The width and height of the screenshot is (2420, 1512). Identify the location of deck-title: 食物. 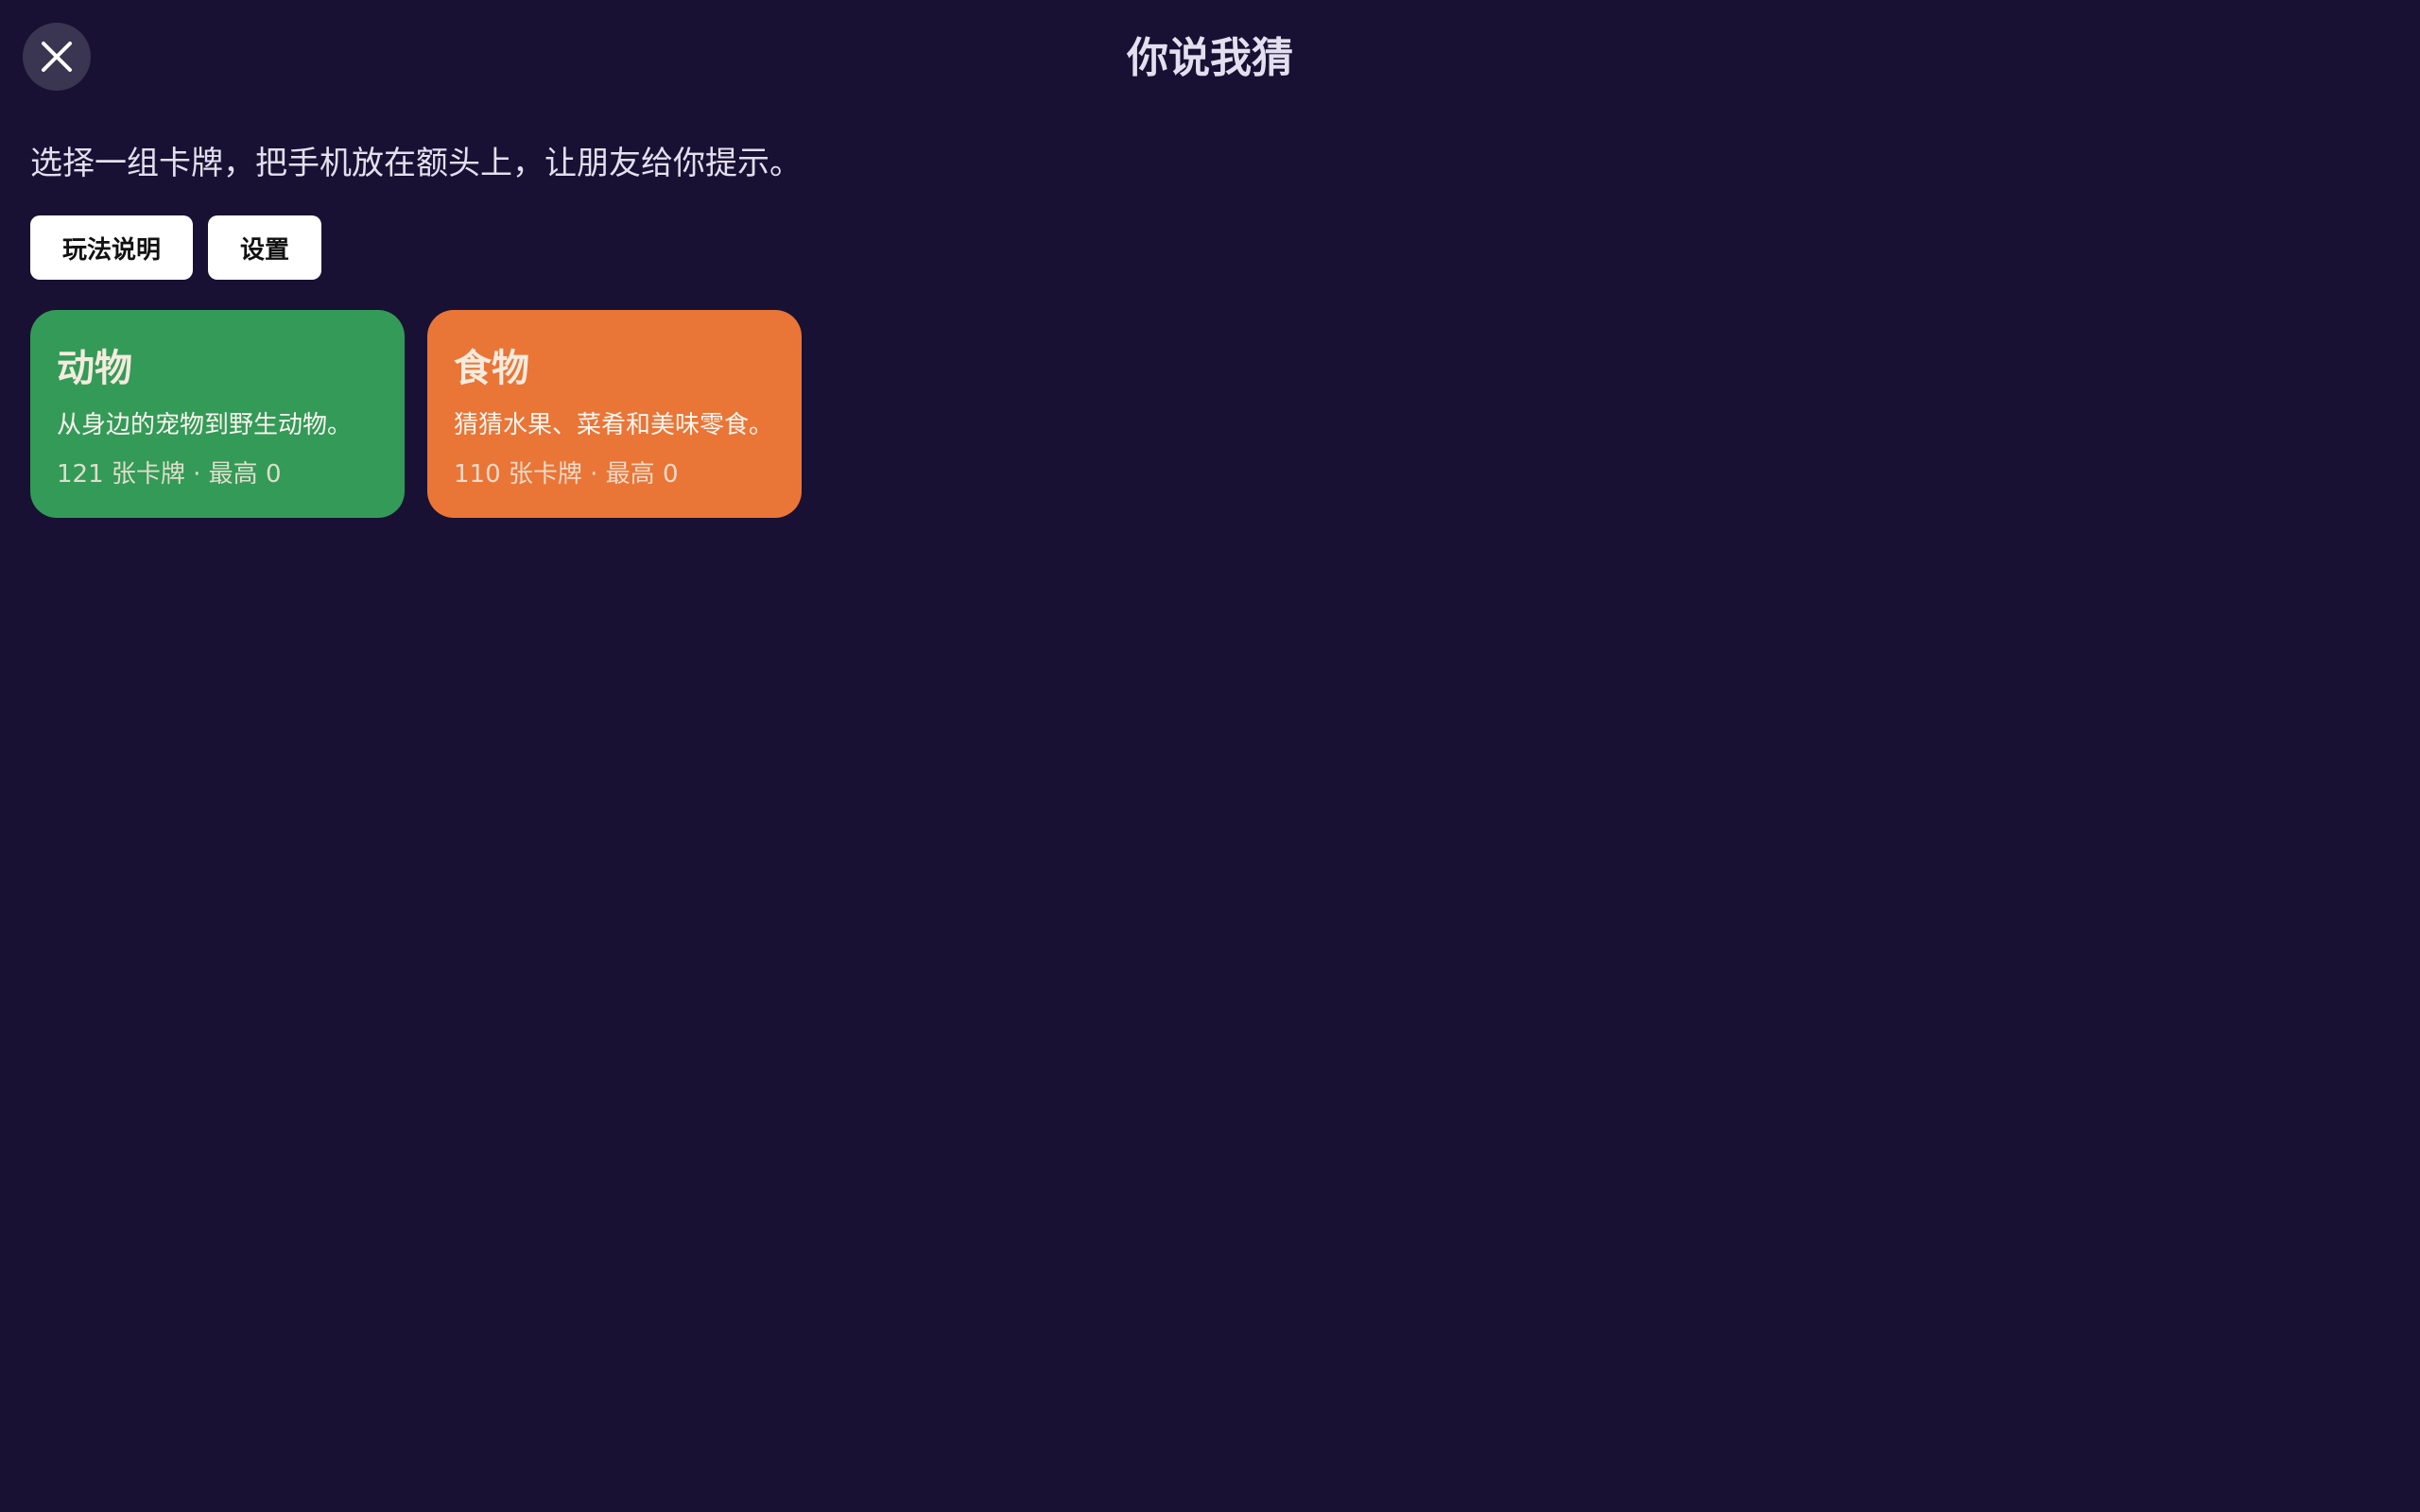
(491, 368).